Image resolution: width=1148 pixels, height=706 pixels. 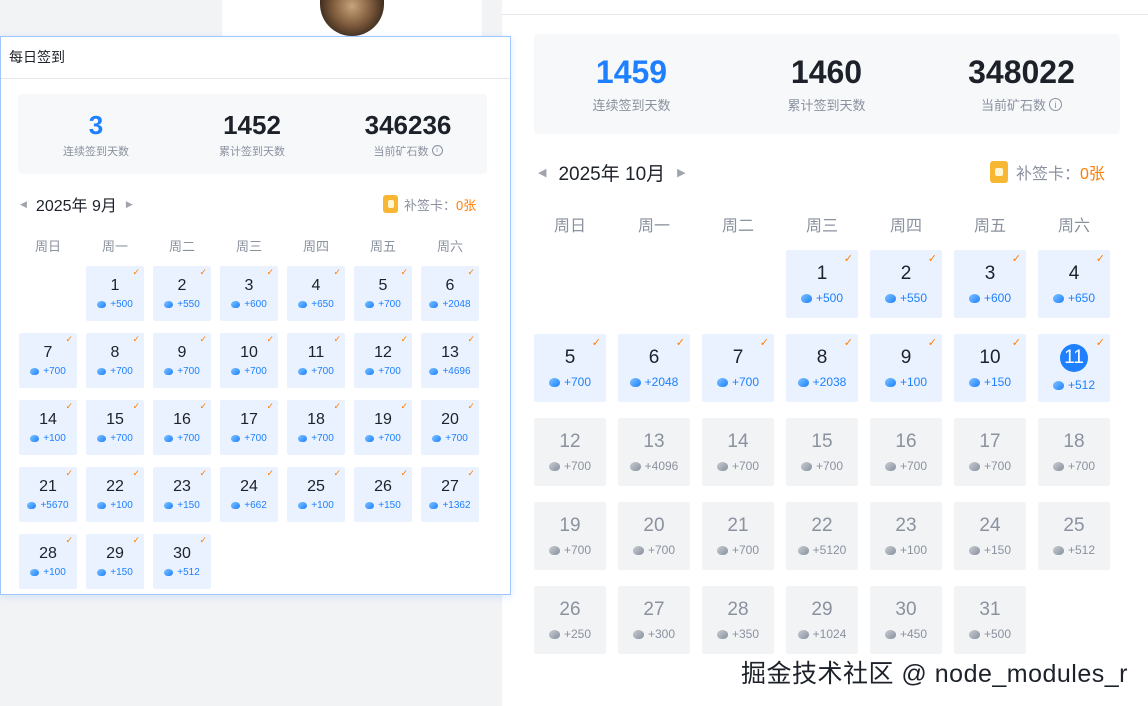 What do you see at coordinates (115, 427) in the screenshot?
I see `calendar-day-cell: 15 +700 ✓` at bounding box center [115, 427].